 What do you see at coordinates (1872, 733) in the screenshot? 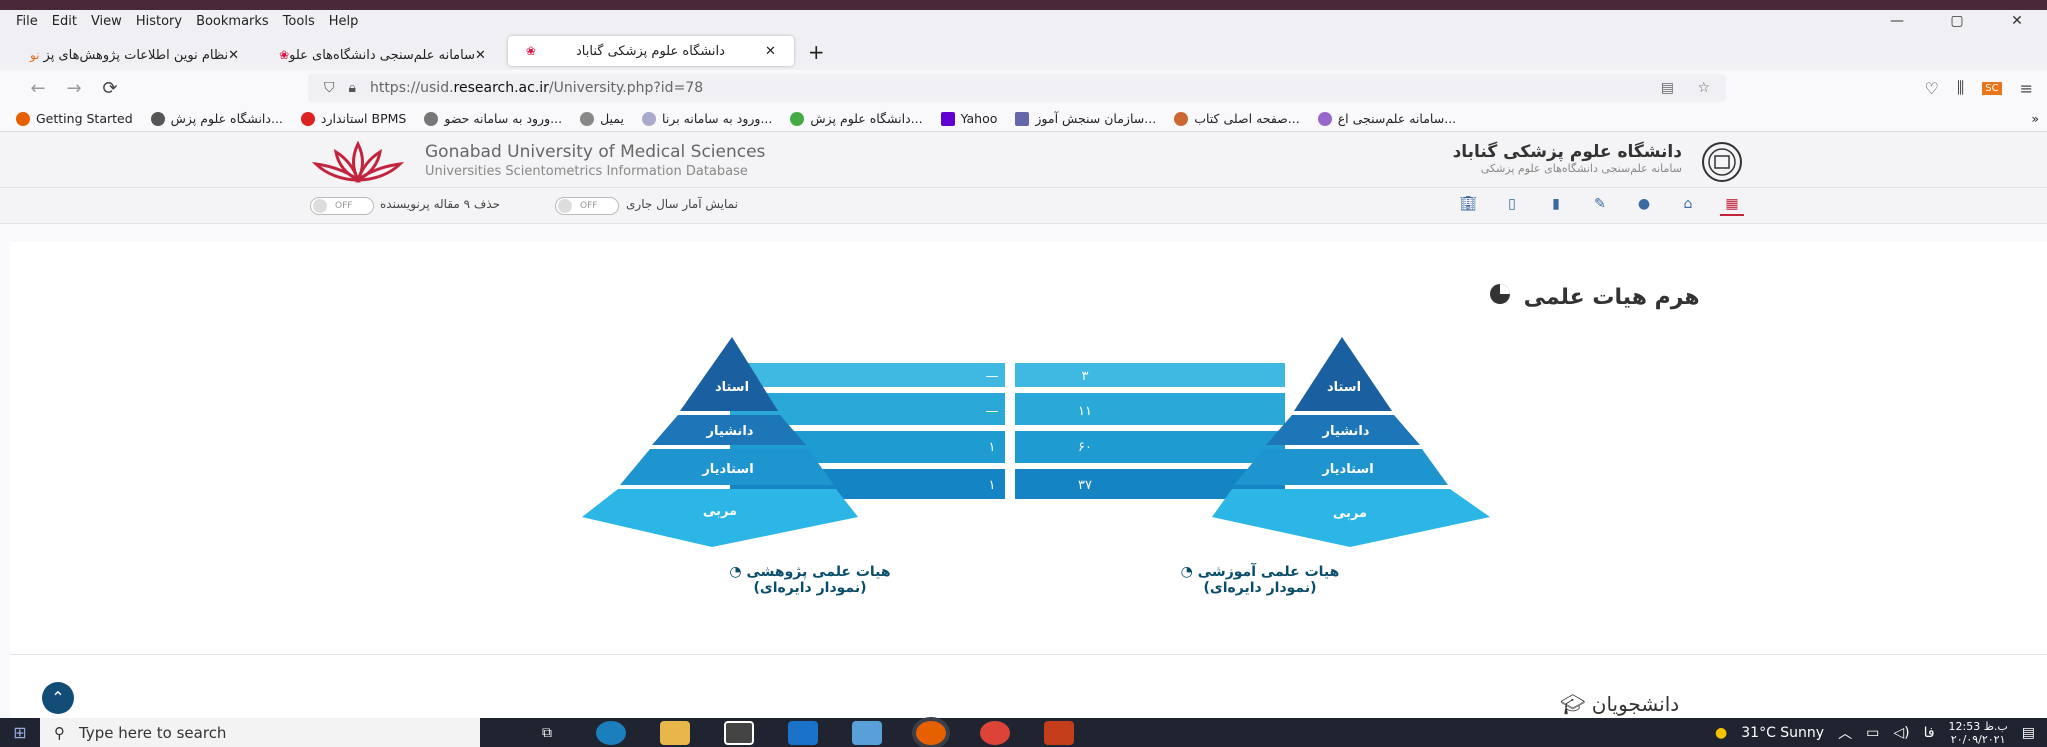
I see `network-icon: ▭` at bounding box center [1872, 733].